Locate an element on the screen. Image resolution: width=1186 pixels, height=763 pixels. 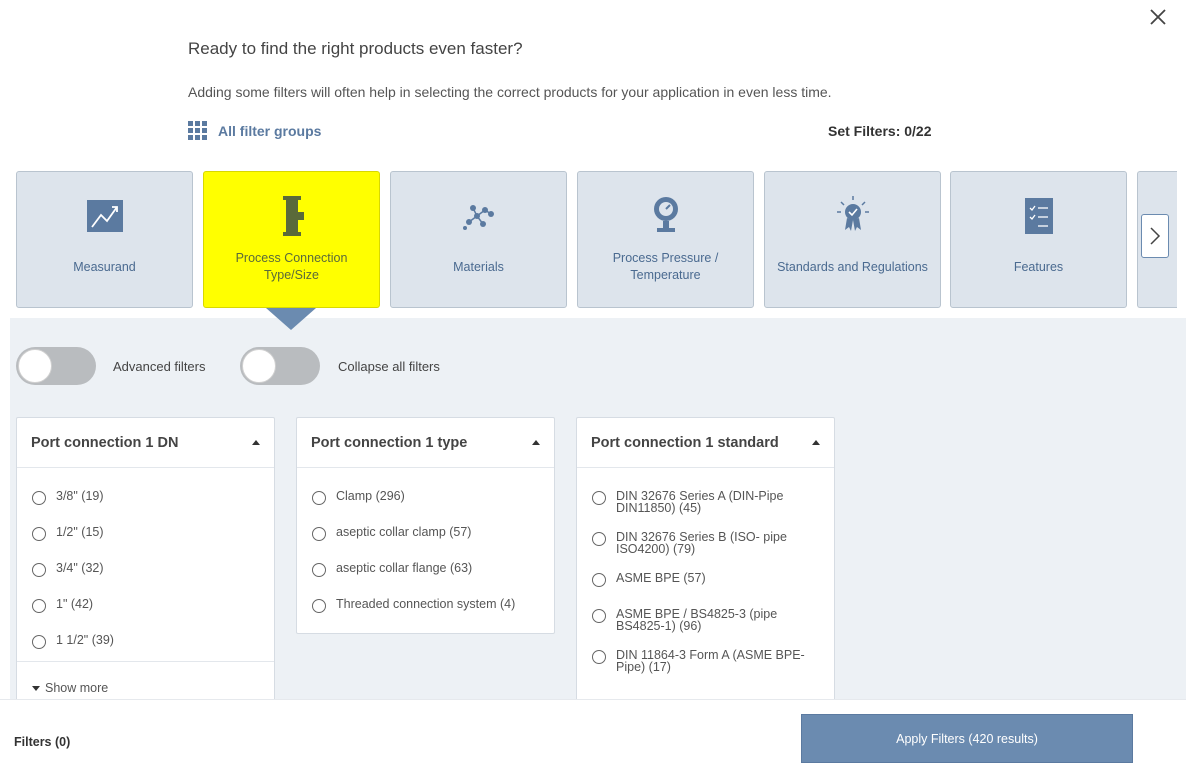
filter-header-port-dn: Port connection 1 DN is located at coordinates (145, 443).